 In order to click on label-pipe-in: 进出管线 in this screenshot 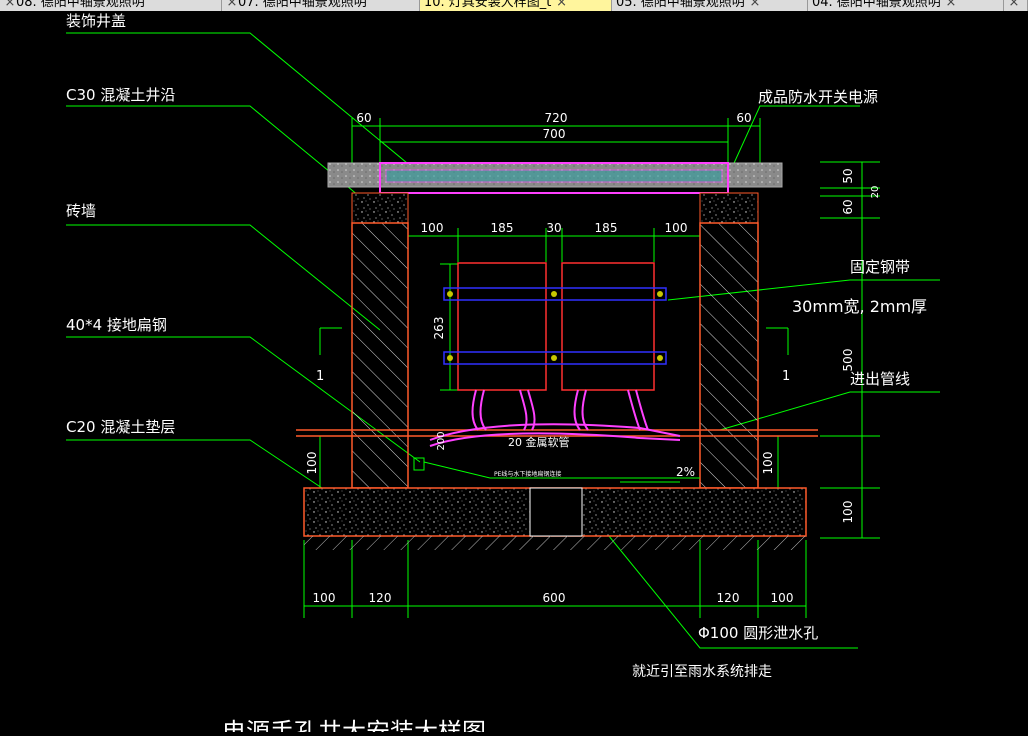, I will do `click(880, 379)`.